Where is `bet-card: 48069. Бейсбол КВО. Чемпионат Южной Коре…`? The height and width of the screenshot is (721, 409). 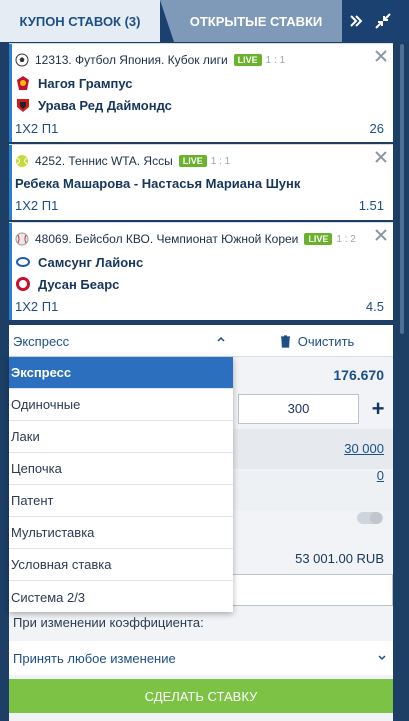
bet-card: 48069. Бейсбол КВО. Чемпионат Южной Коре… is located at coordinates (201, 271).